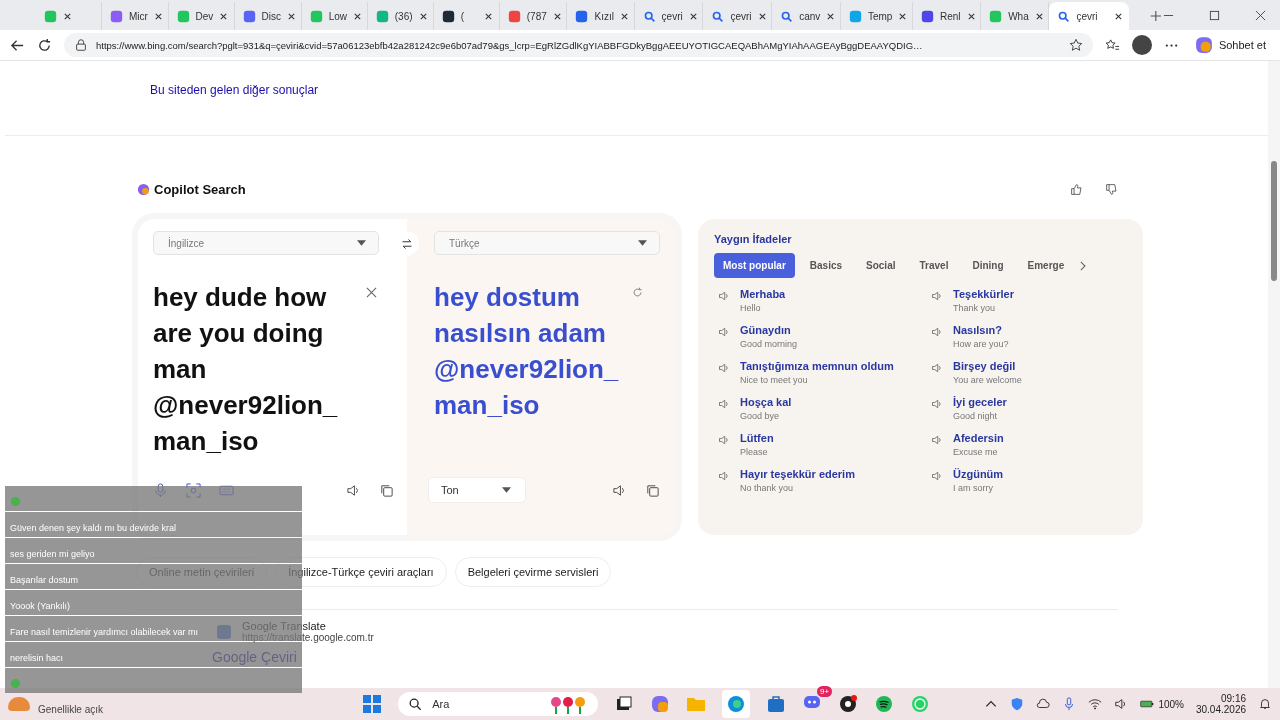  What do you see at coordinates (466, 16) in the screenshot?
I see `browser-tab: (` at bounding box center [466, 16].